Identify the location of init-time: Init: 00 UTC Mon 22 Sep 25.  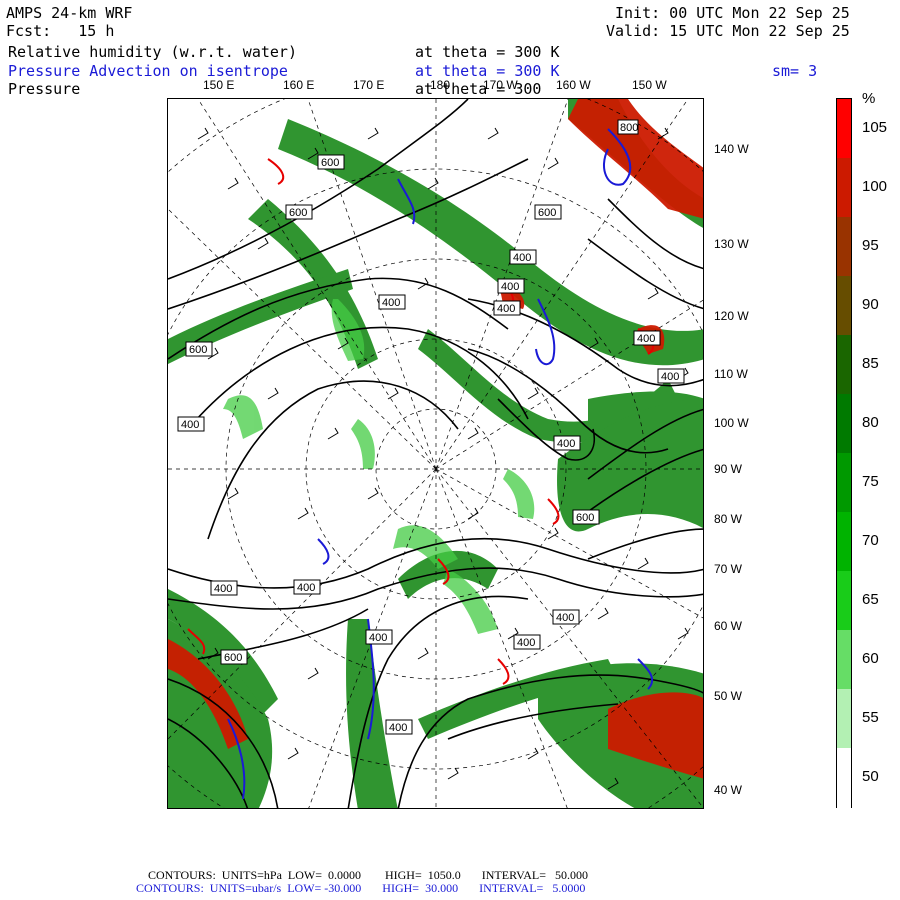
(732, 13).